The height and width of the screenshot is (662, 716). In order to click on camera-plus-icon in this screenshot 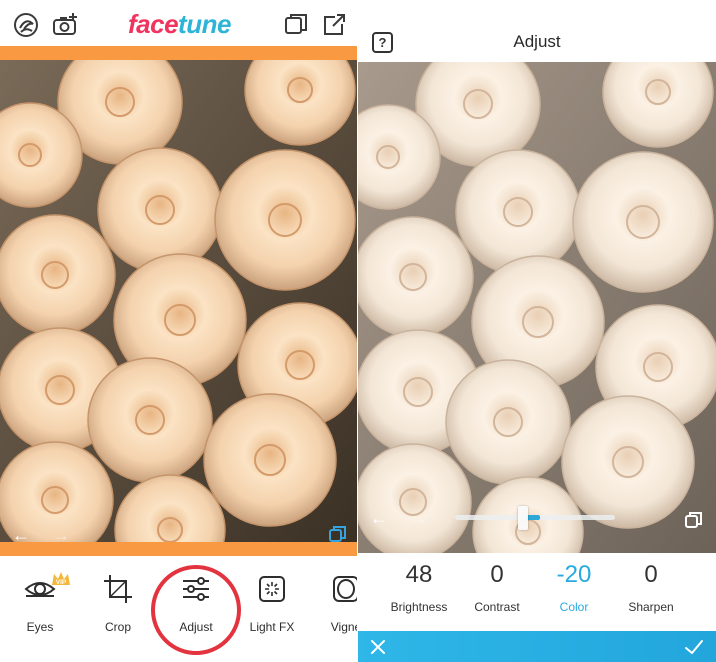, I will do `click(65, 25)`.